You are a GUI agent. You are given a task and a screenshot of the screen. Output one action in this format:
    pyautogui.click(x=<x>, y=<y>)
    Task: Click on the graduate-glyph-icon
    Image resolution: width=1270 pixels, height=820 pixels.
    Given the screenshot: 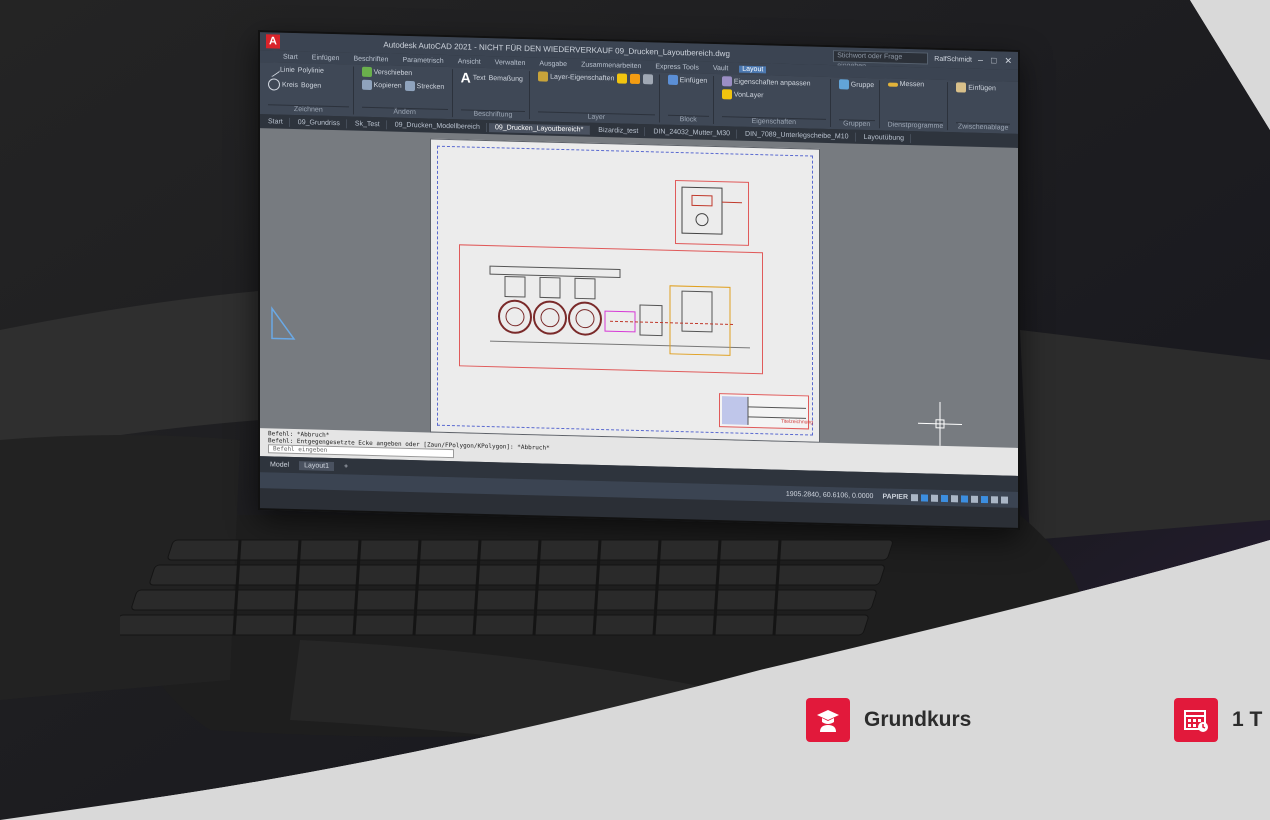 What is the action you would take?
    pyautogui.click(x=828, y=721)
    